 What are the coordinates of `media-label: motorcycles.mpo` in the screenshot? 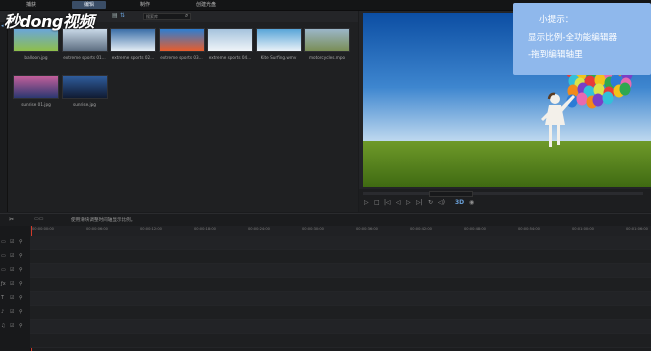 It's located at (327, 57).